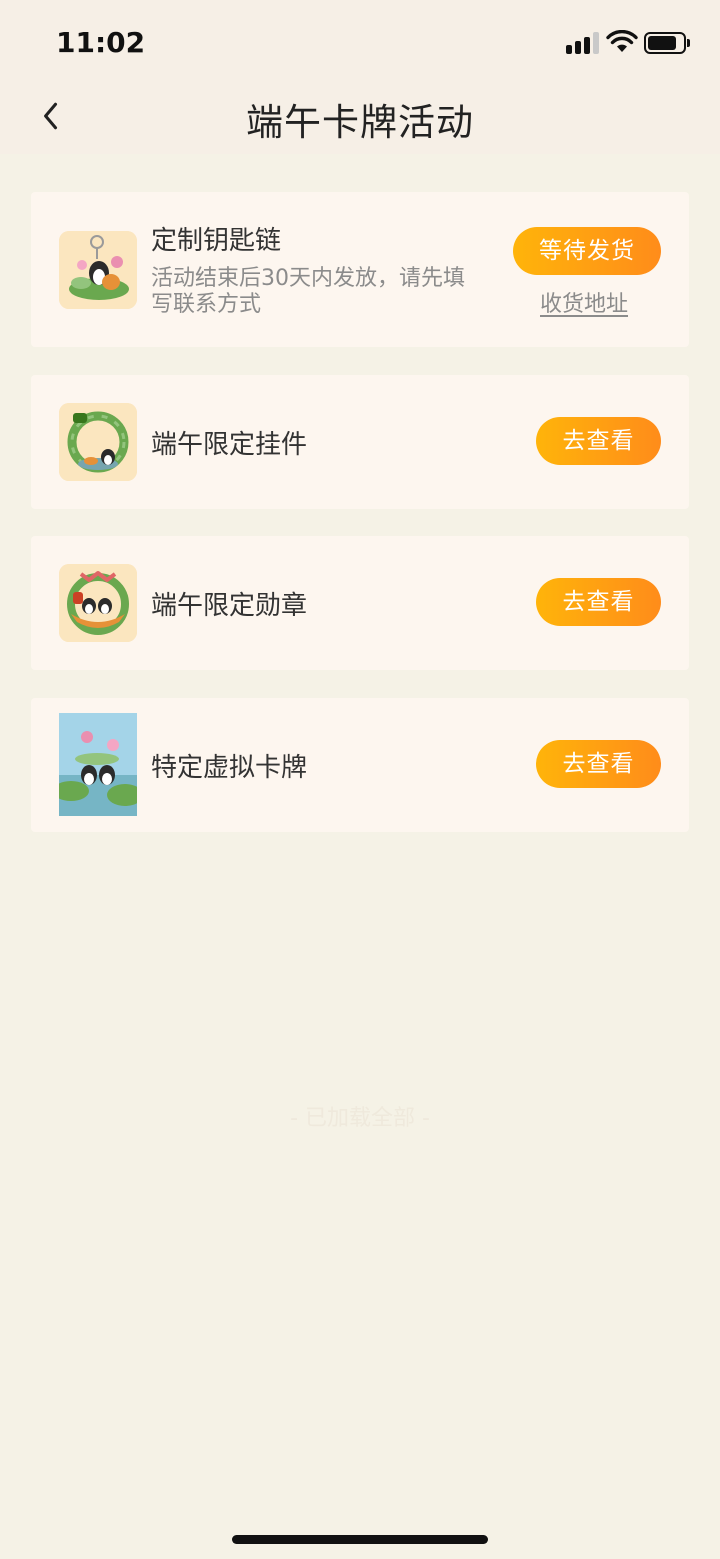 The width and height of the screenshot is (720, 1559). Describe the element at coordinates (229, 768) in the screenshot. I see `item-title: 特定虚拟卡牌` at that location.